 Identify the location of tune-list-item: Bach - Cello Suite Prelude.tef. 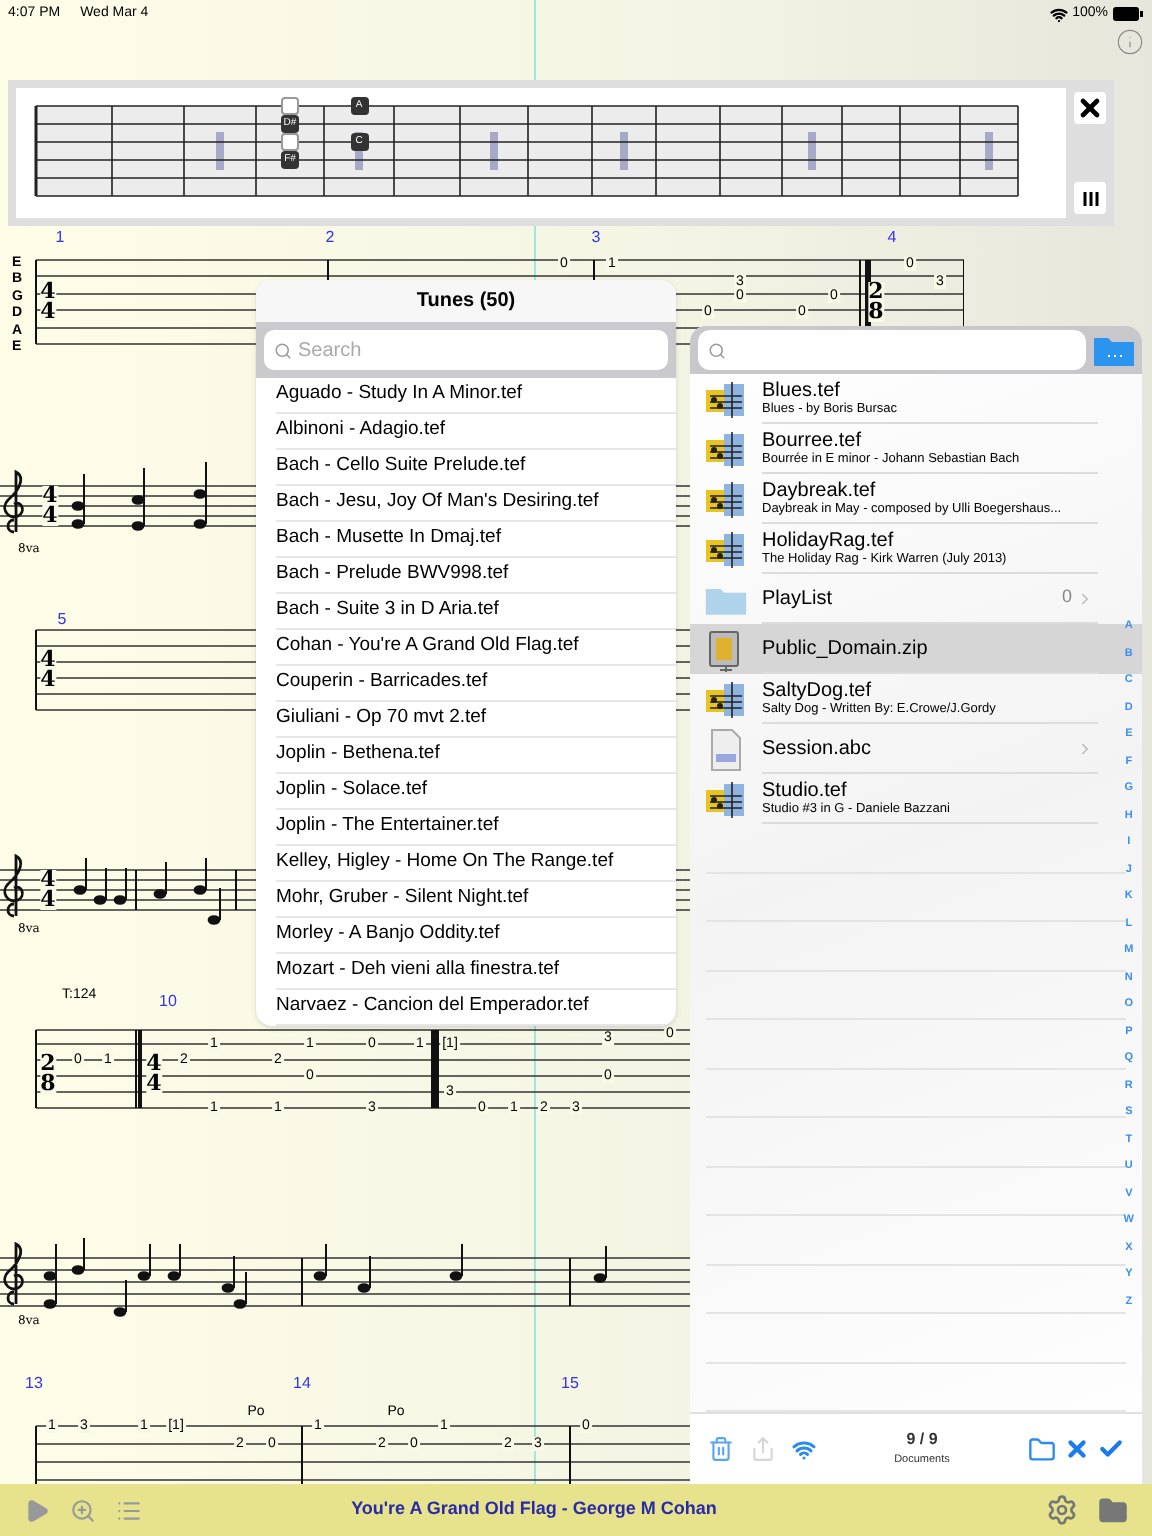
(476, 468).